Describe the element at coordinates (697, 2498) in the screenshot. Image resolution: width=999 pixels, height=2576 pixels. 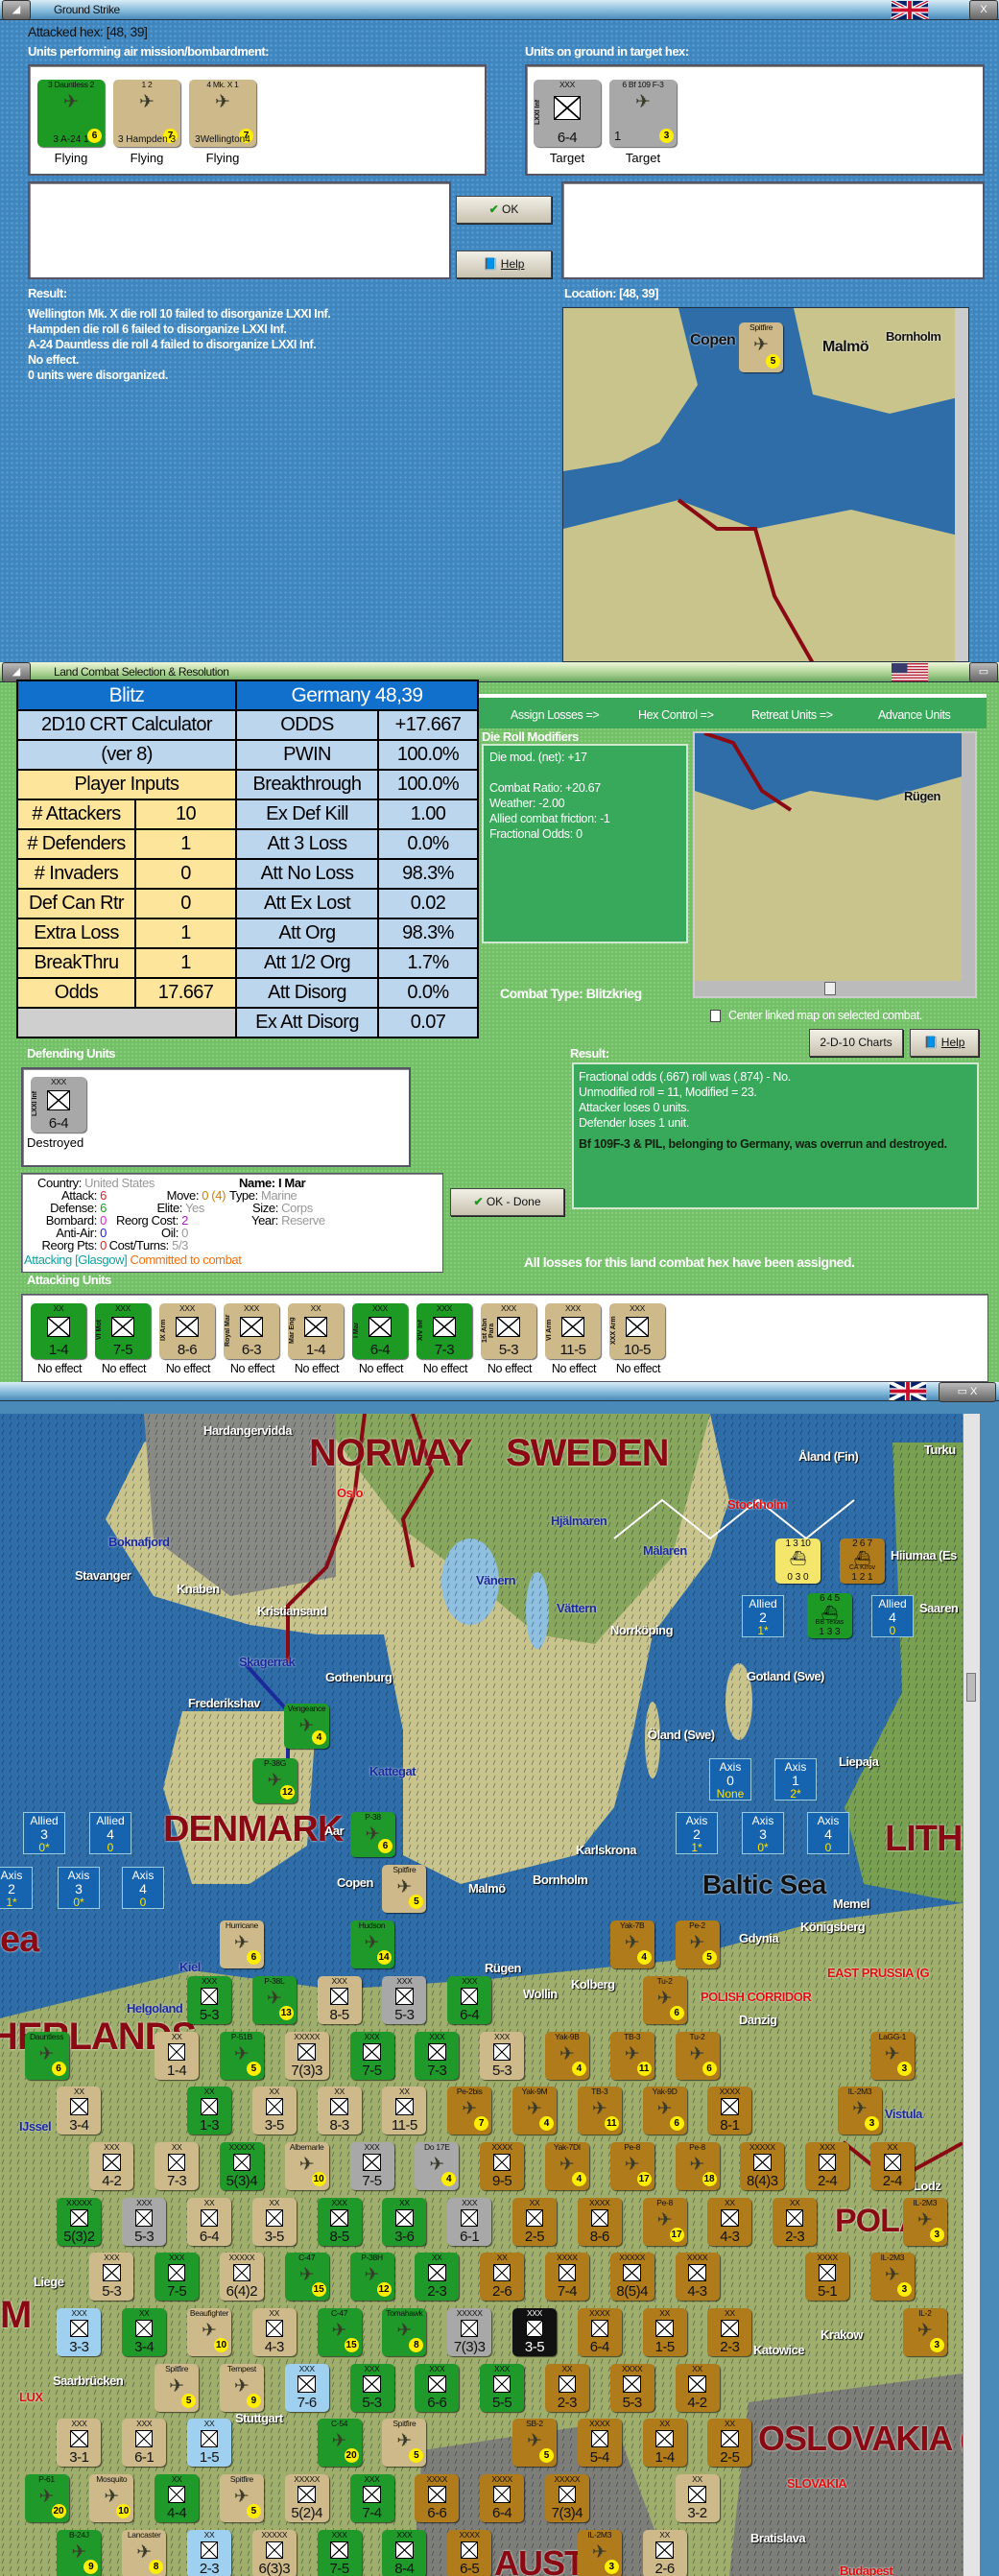
I see `unit-counter: XX 3-2` at that location.